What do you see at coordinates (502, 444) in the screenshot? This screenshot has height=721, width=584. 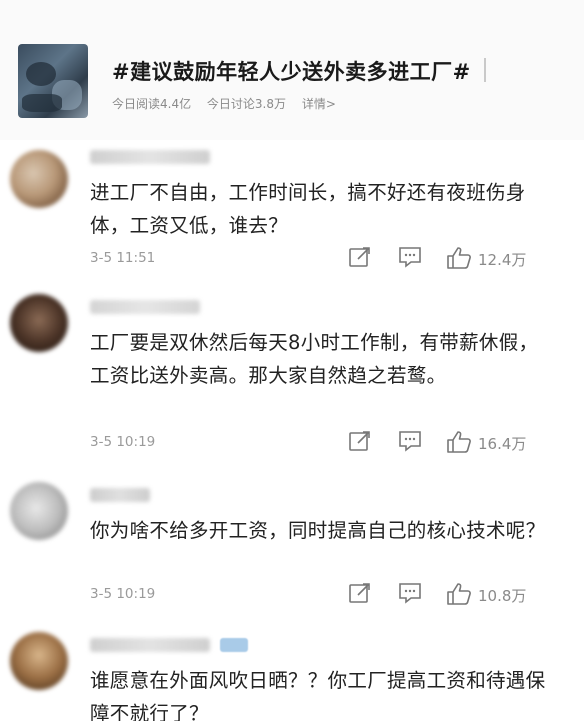 I see `like-count: 16.4万` at bounding box center [502, 444].